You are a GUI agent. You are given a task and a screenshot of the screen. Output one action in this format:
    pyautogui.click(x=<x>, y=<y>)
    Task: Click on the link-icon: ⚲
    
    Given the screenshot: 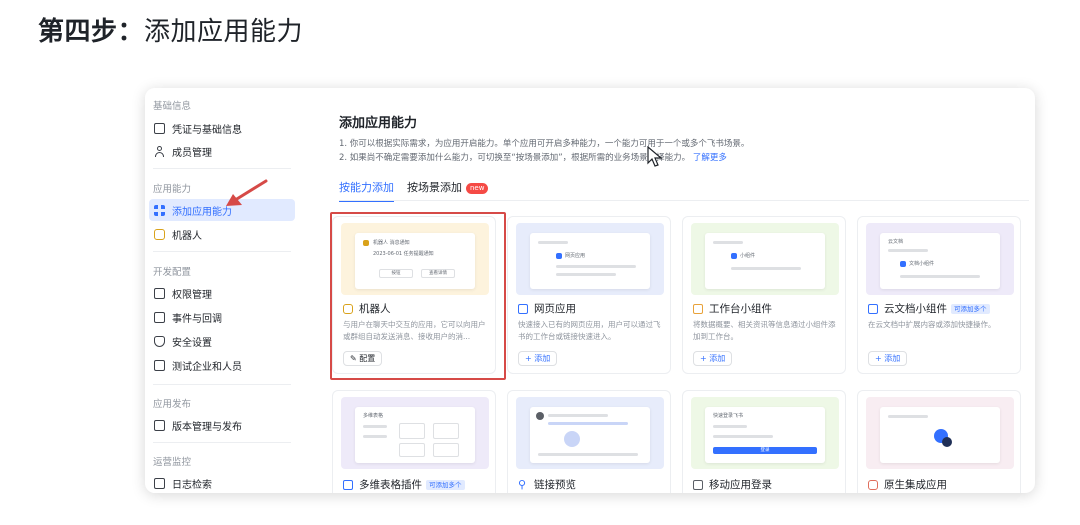 What is the action you would take?
    pyautogui.click(x=522, y=484)
    